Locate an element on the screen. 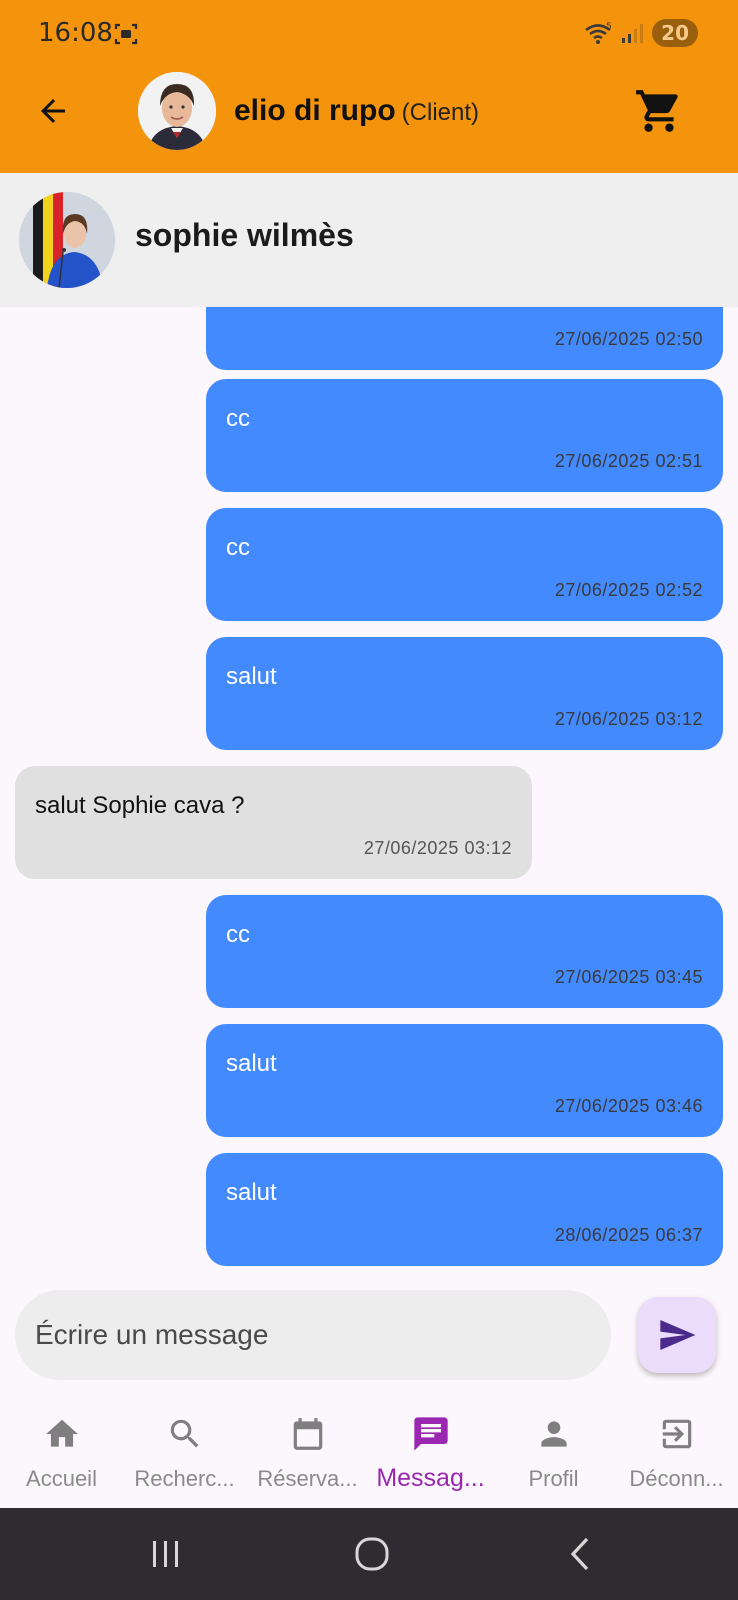 The height and width of the screenshot is (1600, 738). calendar-icon is located at coordinates (308, 1434).